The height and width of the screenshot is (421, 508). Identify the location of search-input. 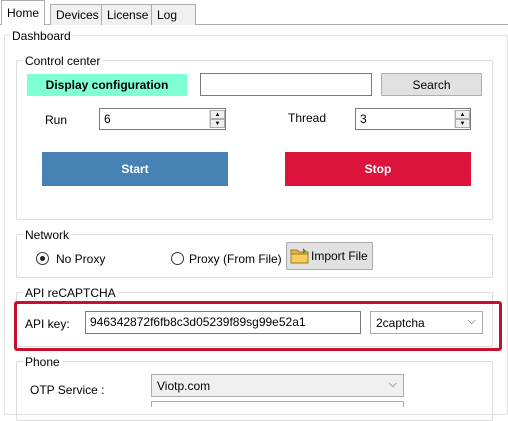
(286, 84).